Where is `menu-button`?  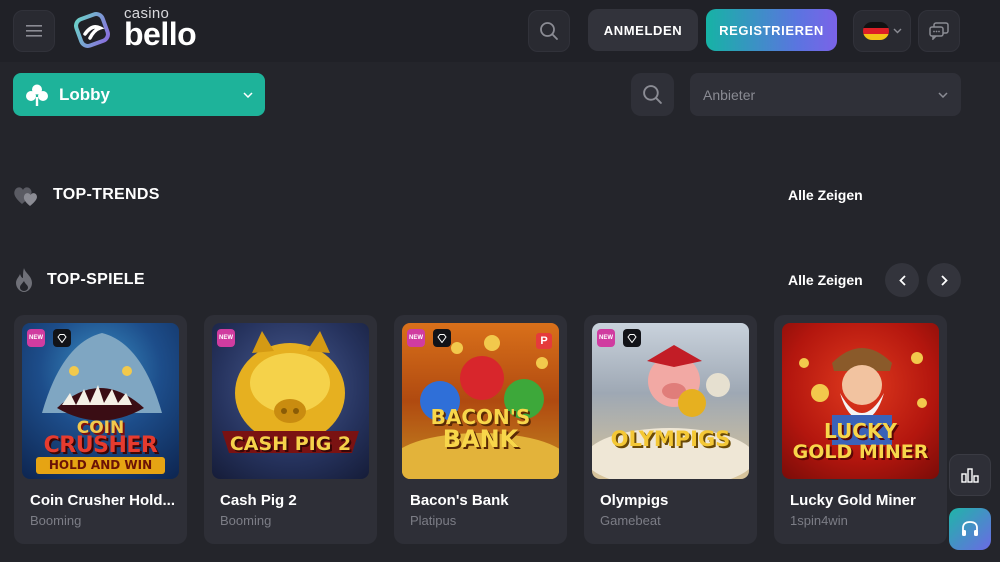 menu-button is located at coordinates (34, 31).